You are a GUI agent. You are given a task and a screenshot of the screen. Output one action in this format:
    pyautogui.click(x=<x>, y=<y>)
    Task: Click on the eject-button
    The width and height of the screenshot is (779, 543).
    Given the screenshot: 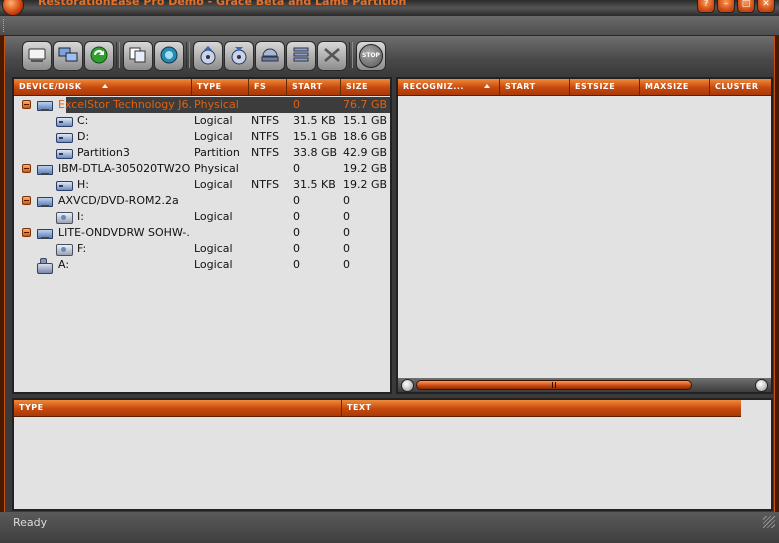 What is the action you would take?
    pyautogui.click(x=270, y=56)
    